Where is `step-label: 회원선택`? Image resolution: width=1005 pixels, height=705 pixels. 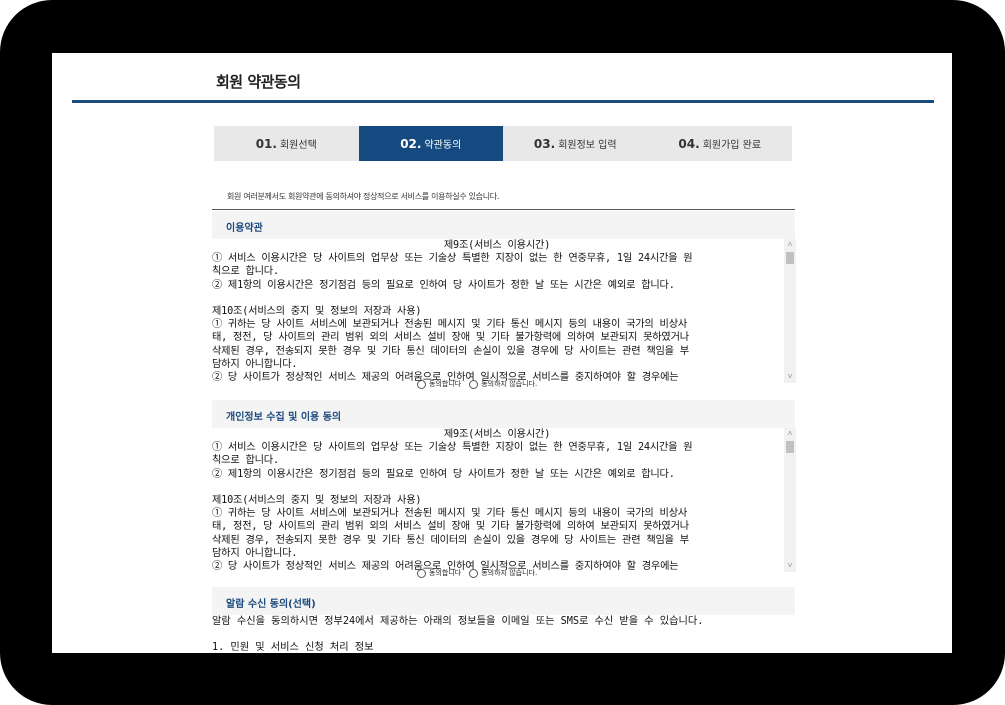 step-label: 회원선택 is located at coordinates (298, 145).